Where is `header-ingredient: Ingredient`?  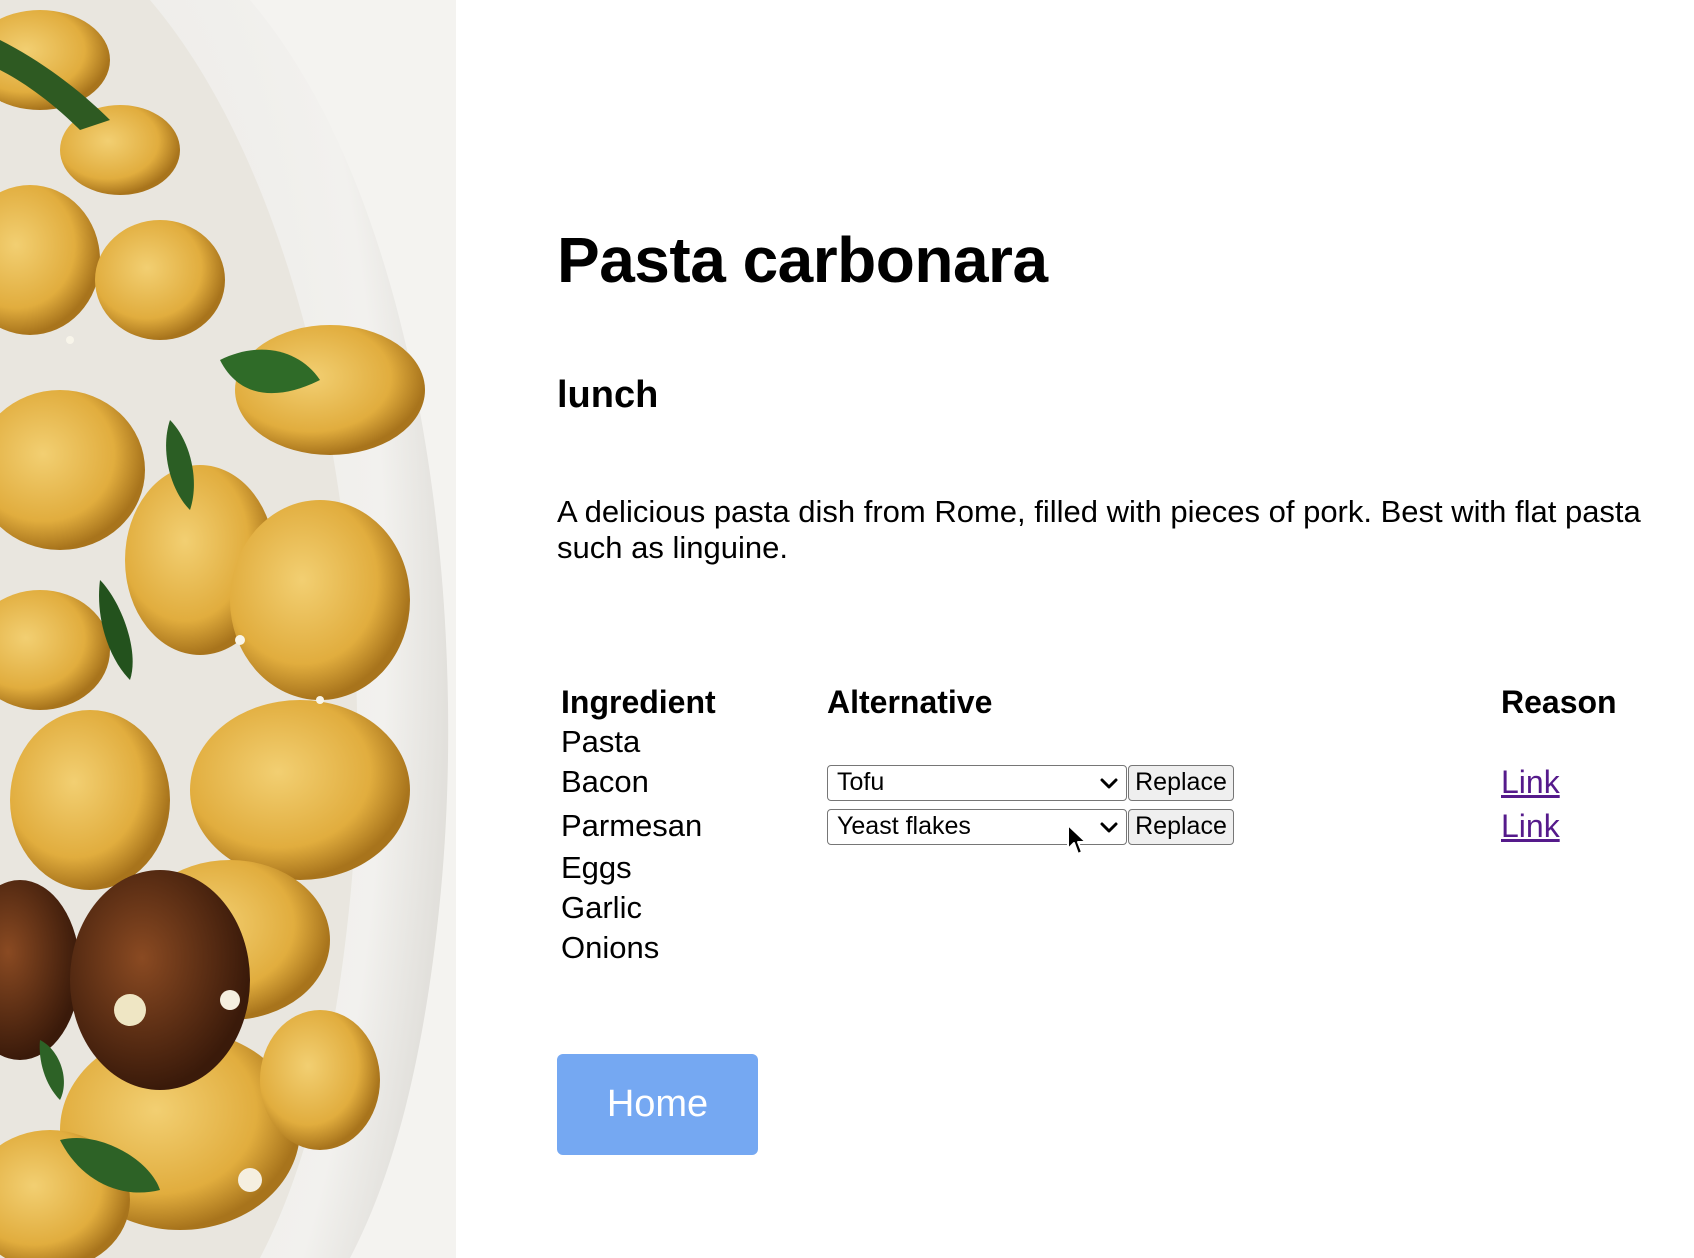
header-ingredient: Ingredient is located at coordinates (638, 702).